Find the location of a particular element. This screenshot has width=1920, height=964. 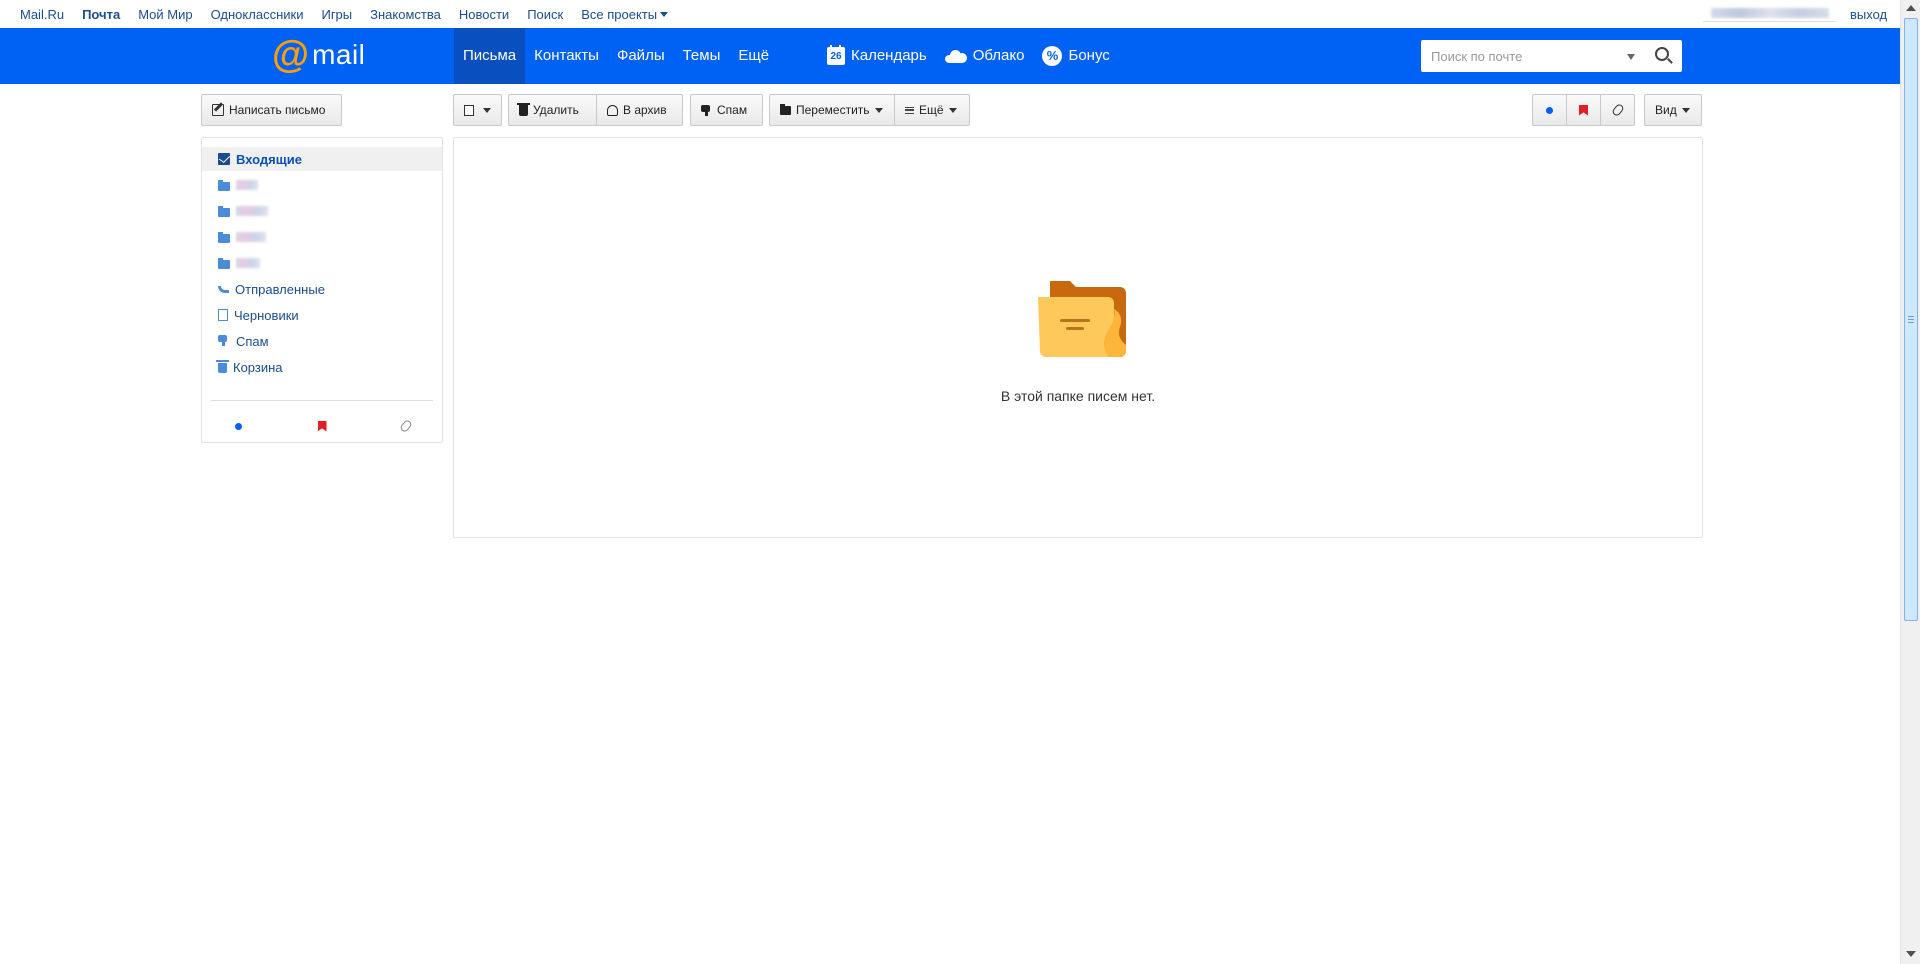

folder-drafts: Черновики is located at coordinates (322, 315).